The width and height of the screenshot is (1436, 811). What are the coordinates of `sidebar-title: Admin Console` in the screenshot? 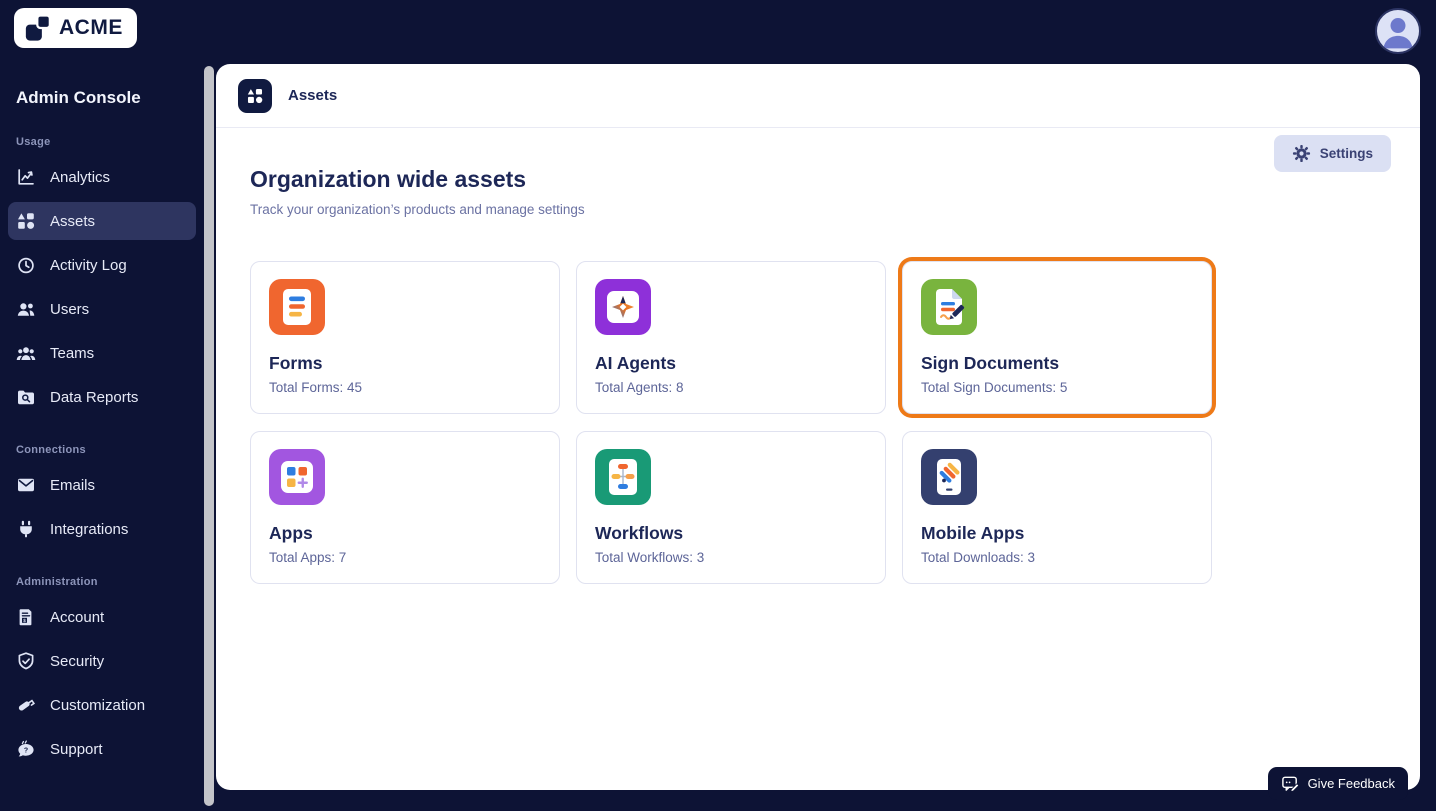 It's located at (78, 97).